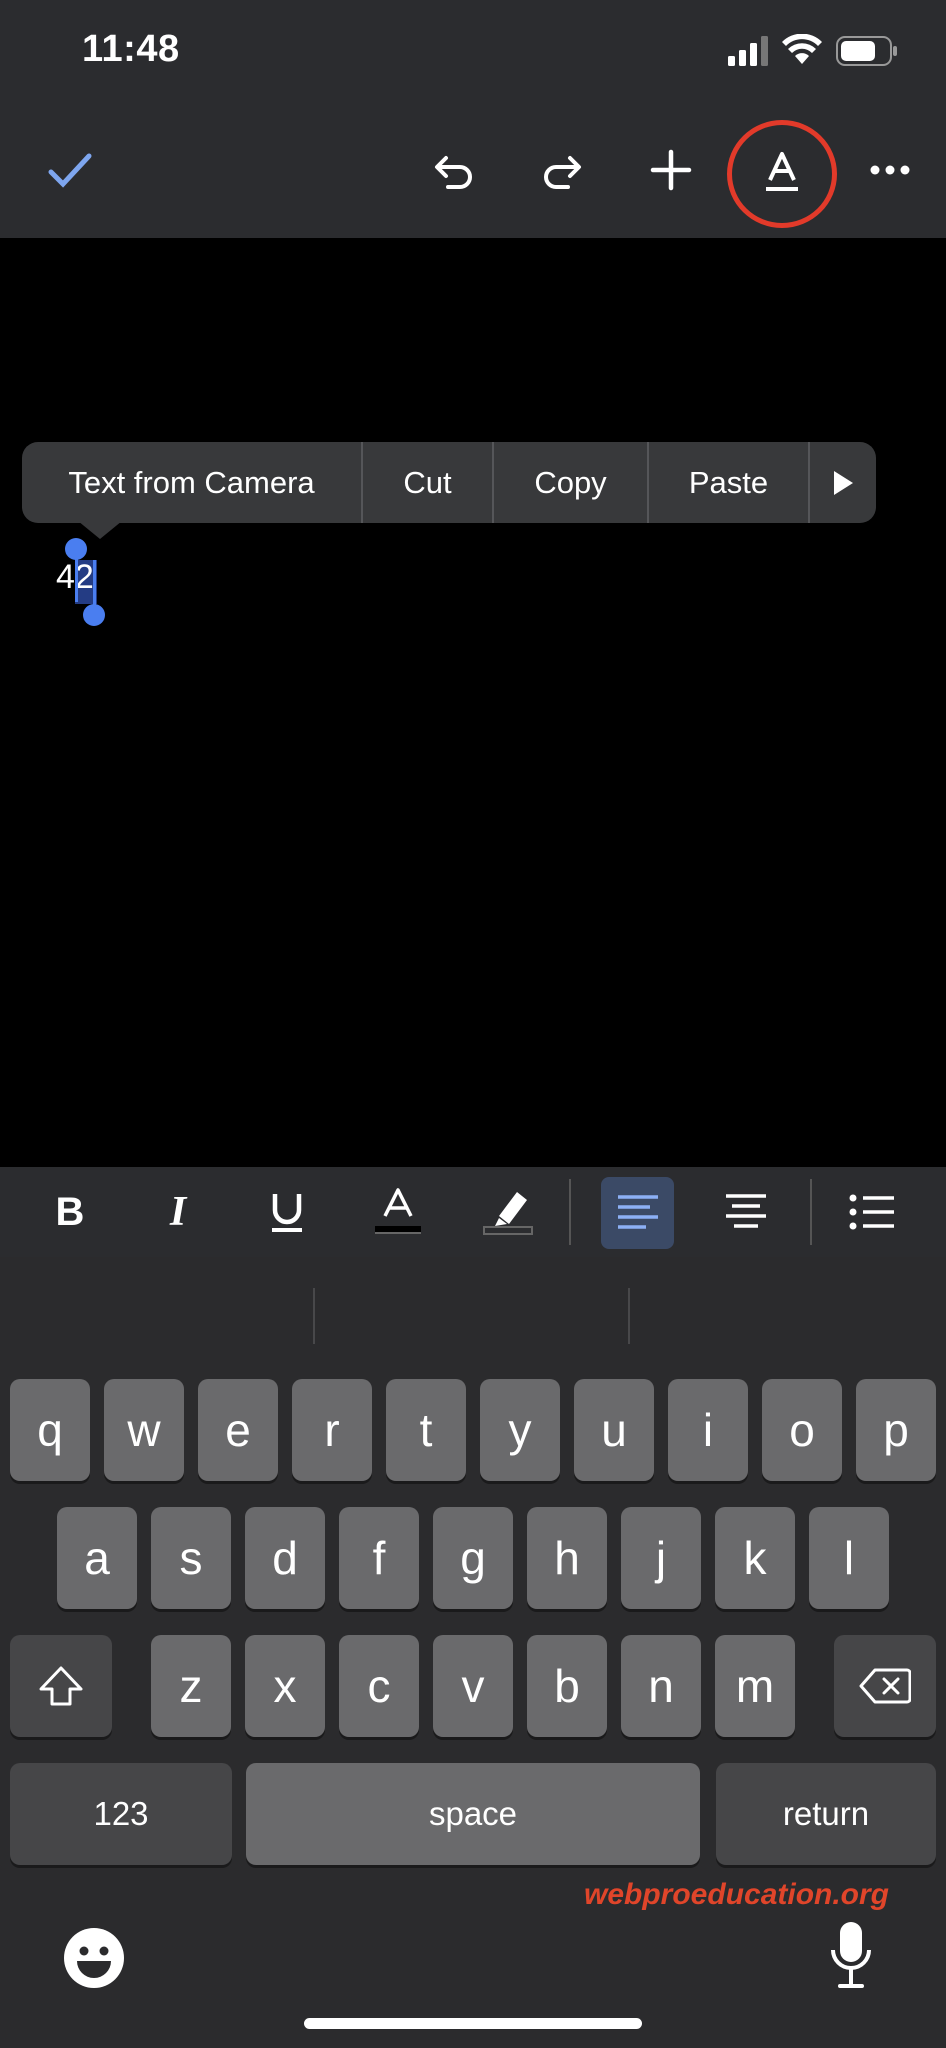 The height and width of the screenshot is (2048, 946). What do you see at coordinates (729, 482) in the screenshot?
I see `paste-item: Paste` at bounding box center [729, 482].